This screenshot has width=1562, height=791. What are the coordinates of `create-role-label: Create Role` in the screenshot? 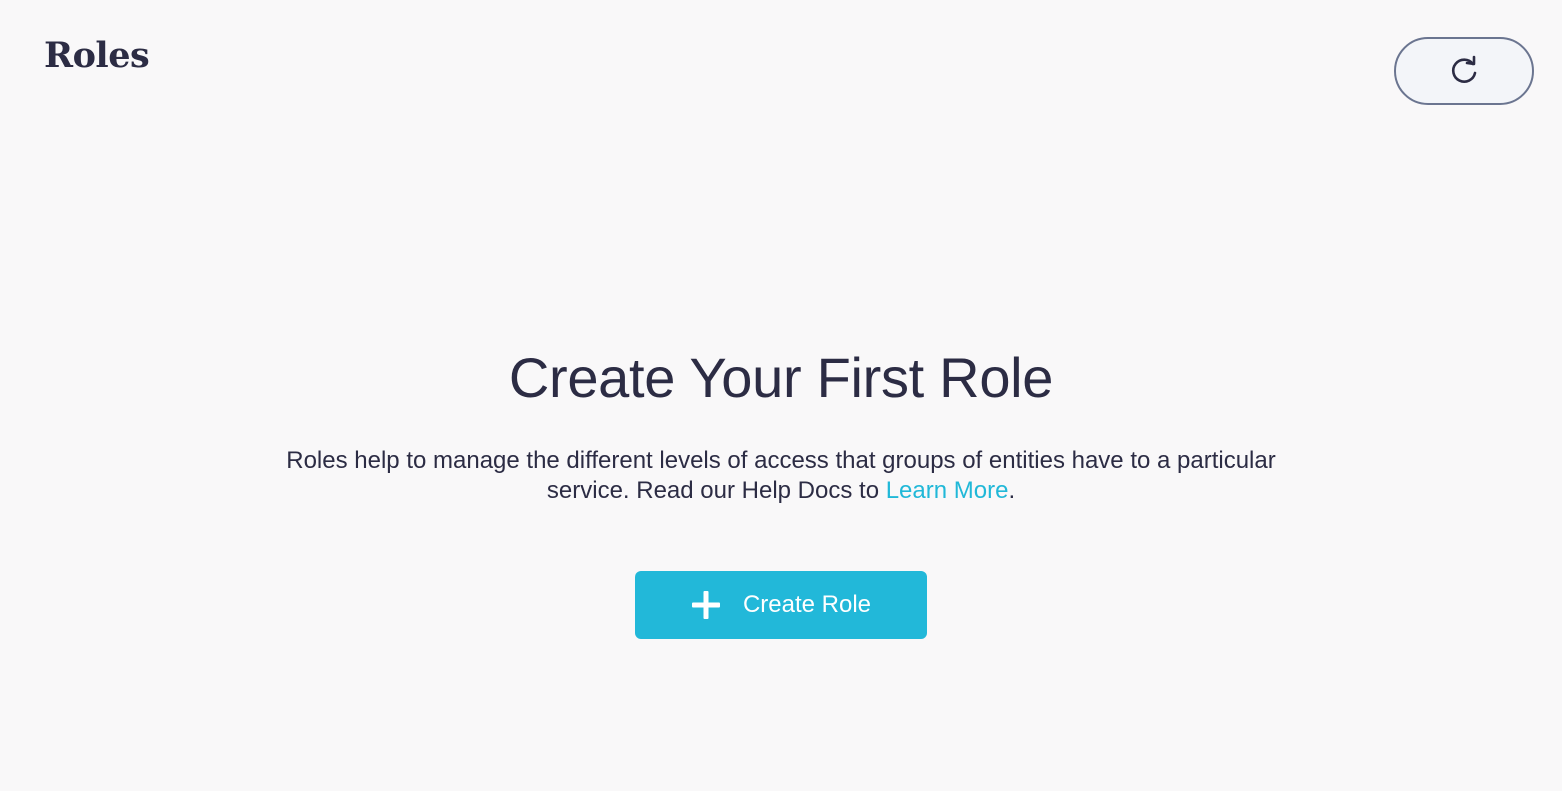 It's located at (807, 604).